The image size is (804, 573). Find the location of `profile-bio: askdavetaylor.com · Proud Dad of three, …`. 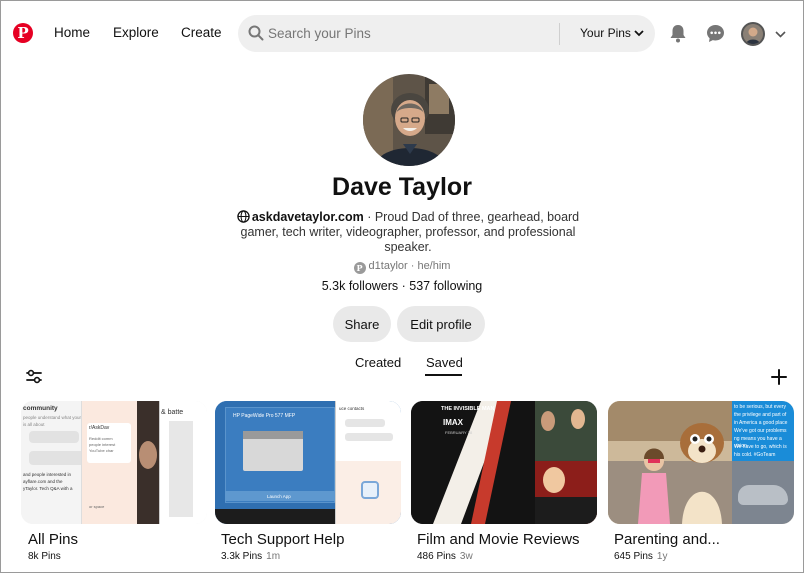

profile-bio: askdavetaylor.com · Proud Dad of three, … is located at coordinates (408, 232).